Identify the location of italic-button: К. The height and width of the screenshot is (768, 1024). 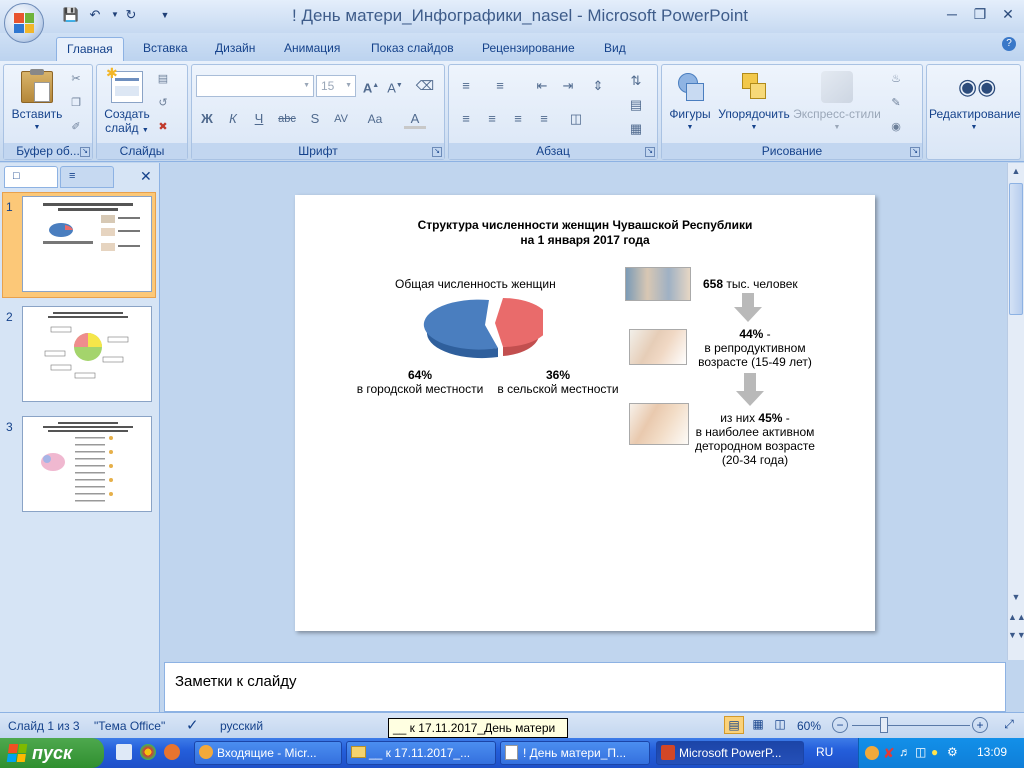
(233, 119).